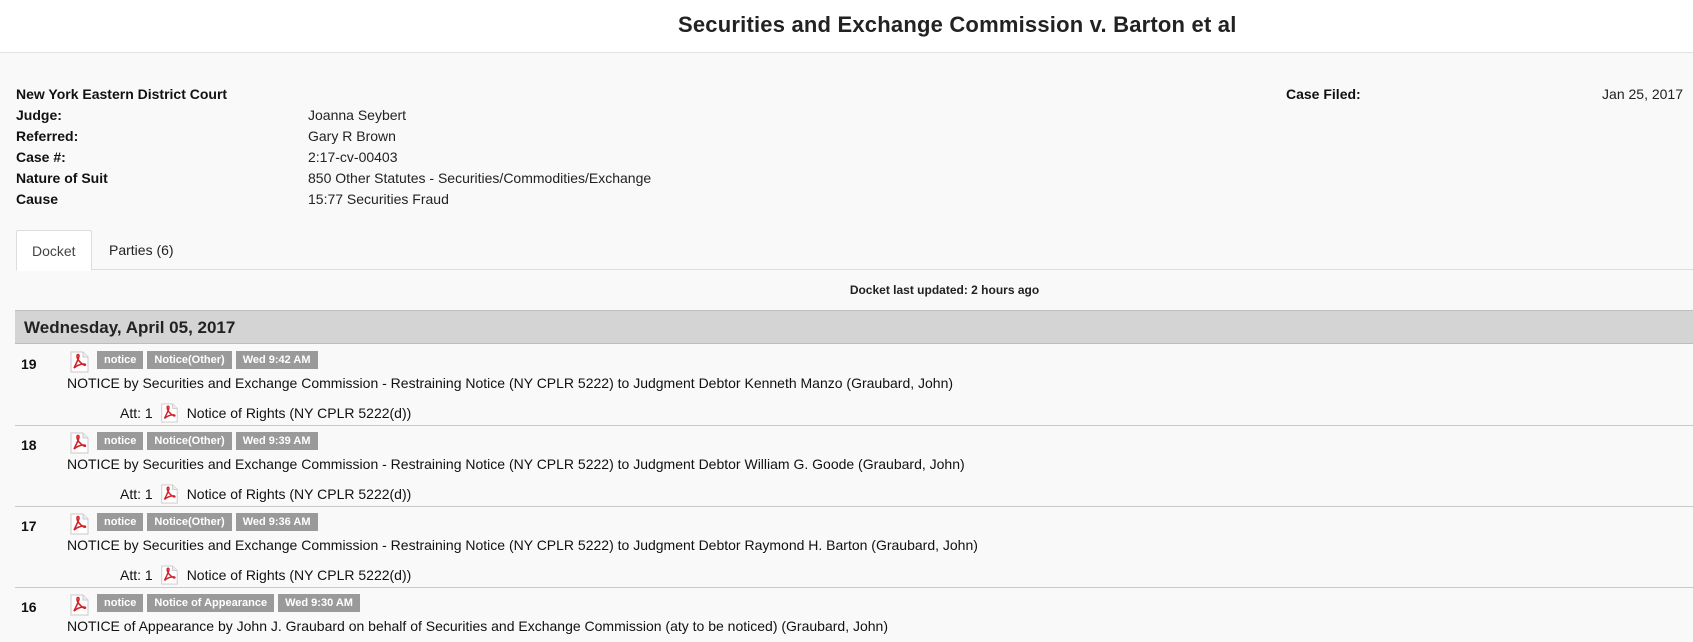 This screenshot has width=1693, height=642. Describe the element at coordinates (854, 327) in the screenshot. I see `day-header: Wednesday, April 05, 2017` at that location.